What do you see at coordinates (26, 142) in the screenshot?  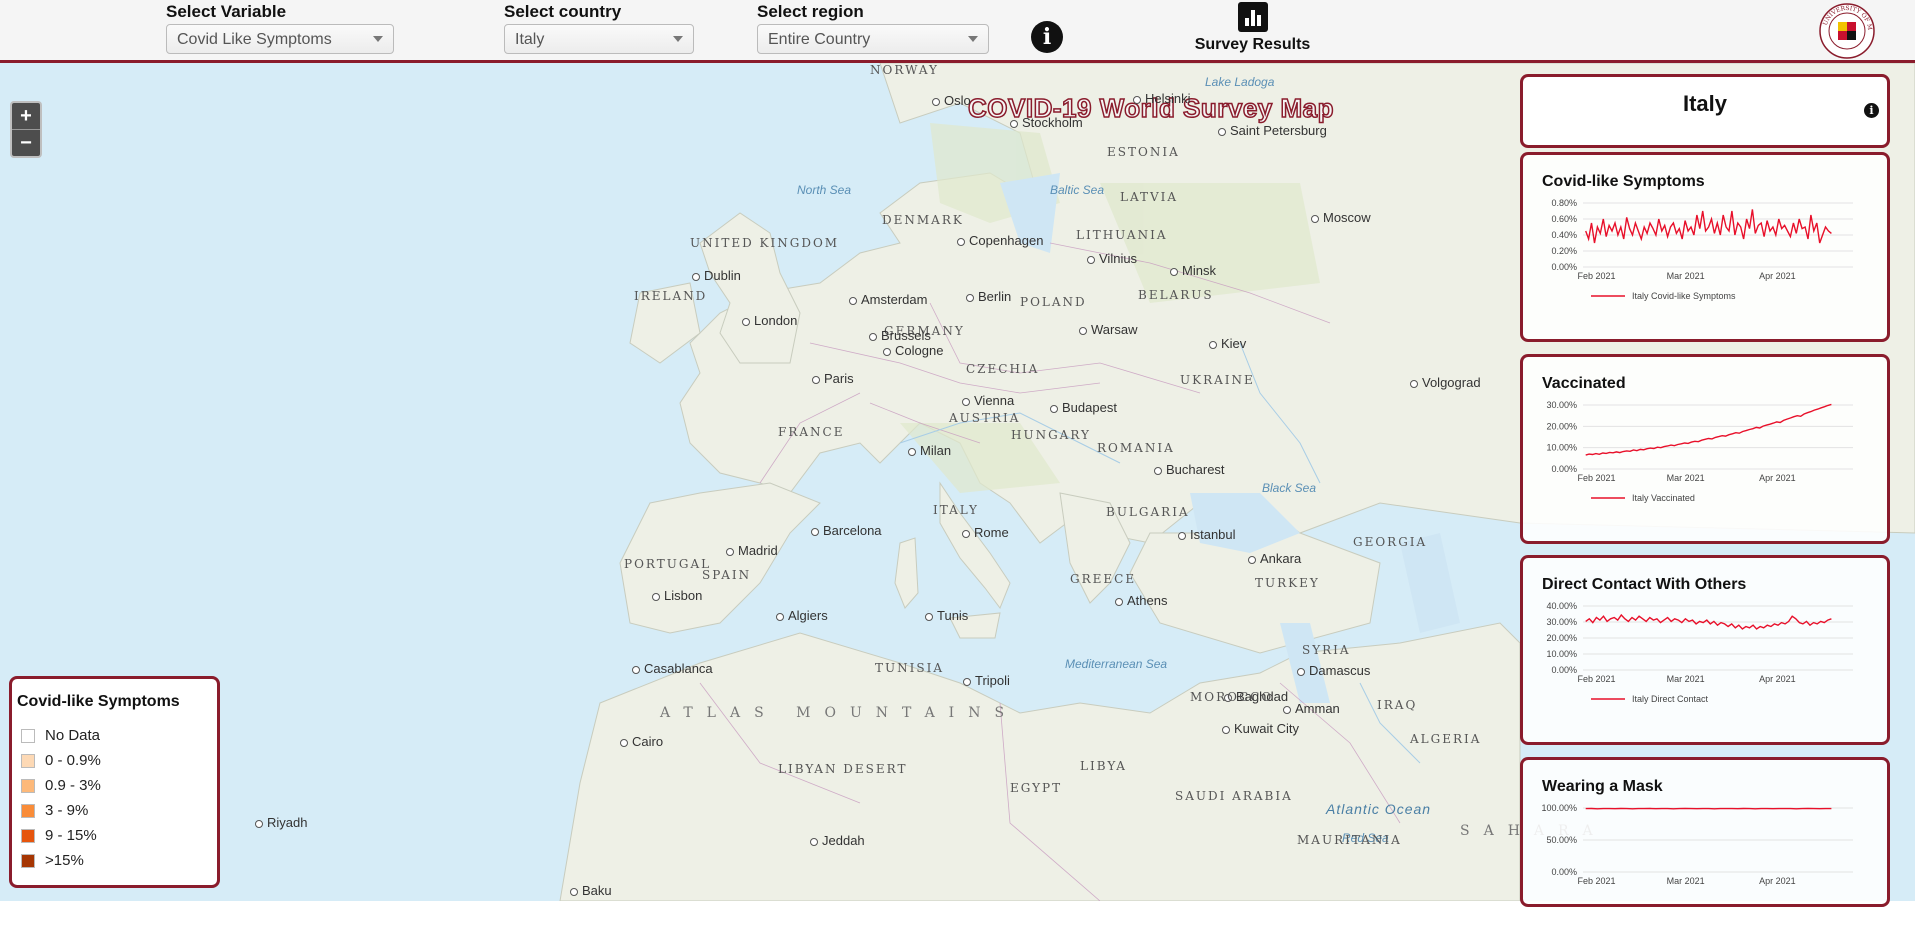 I see `zoom-out-button: −` at bounding box center [26, 142].